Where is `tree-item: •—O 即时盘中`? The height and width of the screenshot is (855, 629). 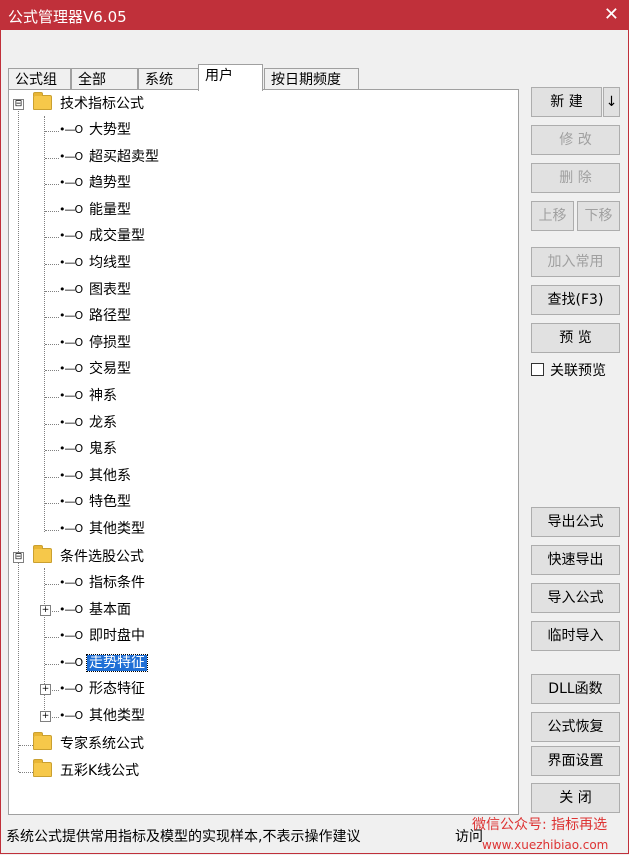
tree-item: •—O 即时盘中 is located at coordinates (103, 636).